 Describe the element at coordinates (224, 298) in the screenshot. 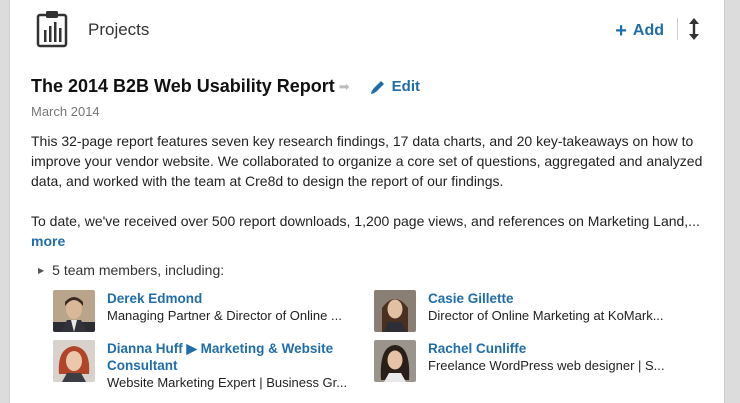

I see `member-name: Derek Edmond` at that location.